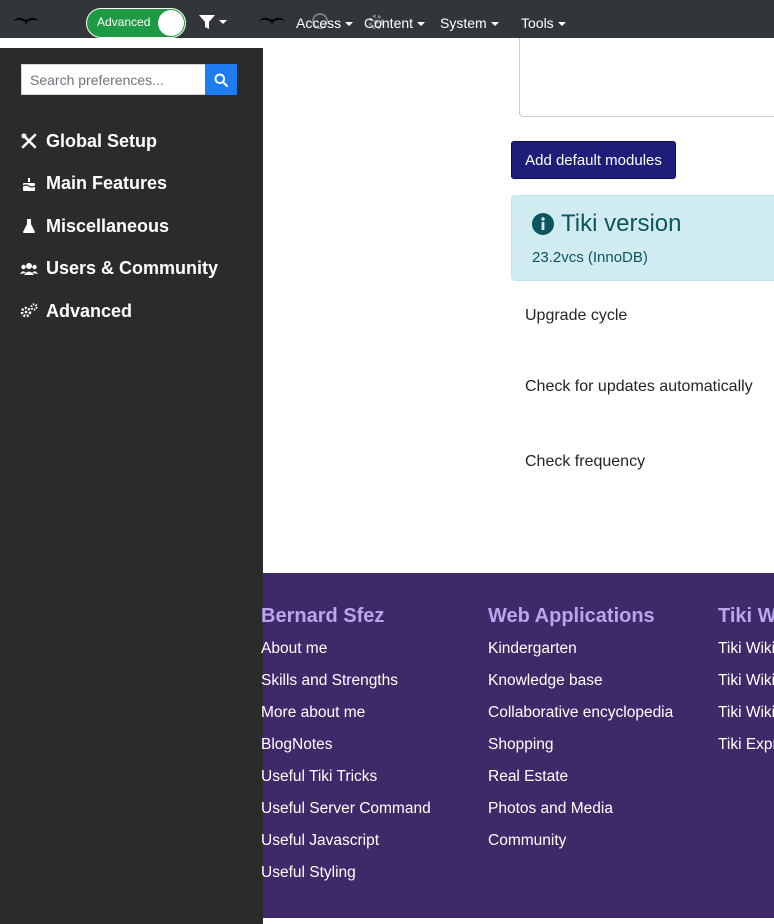 Image resolution: width=774 pixels, height=924 pixels. What do you see at coordinates (580, 718) in the screenshot?
I see `footer-link: Collaborative encyclopedia` at bounding box center [580, 718].